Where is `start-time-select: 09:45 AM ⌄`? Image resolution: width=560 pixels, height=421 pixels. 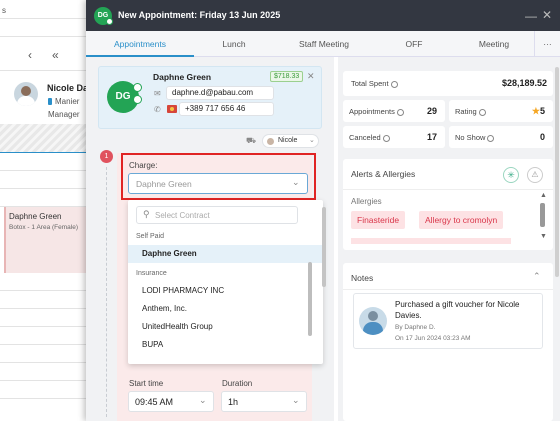
start-time-select: 09:45 AM ⌄ is located at coordinates (171, 401).